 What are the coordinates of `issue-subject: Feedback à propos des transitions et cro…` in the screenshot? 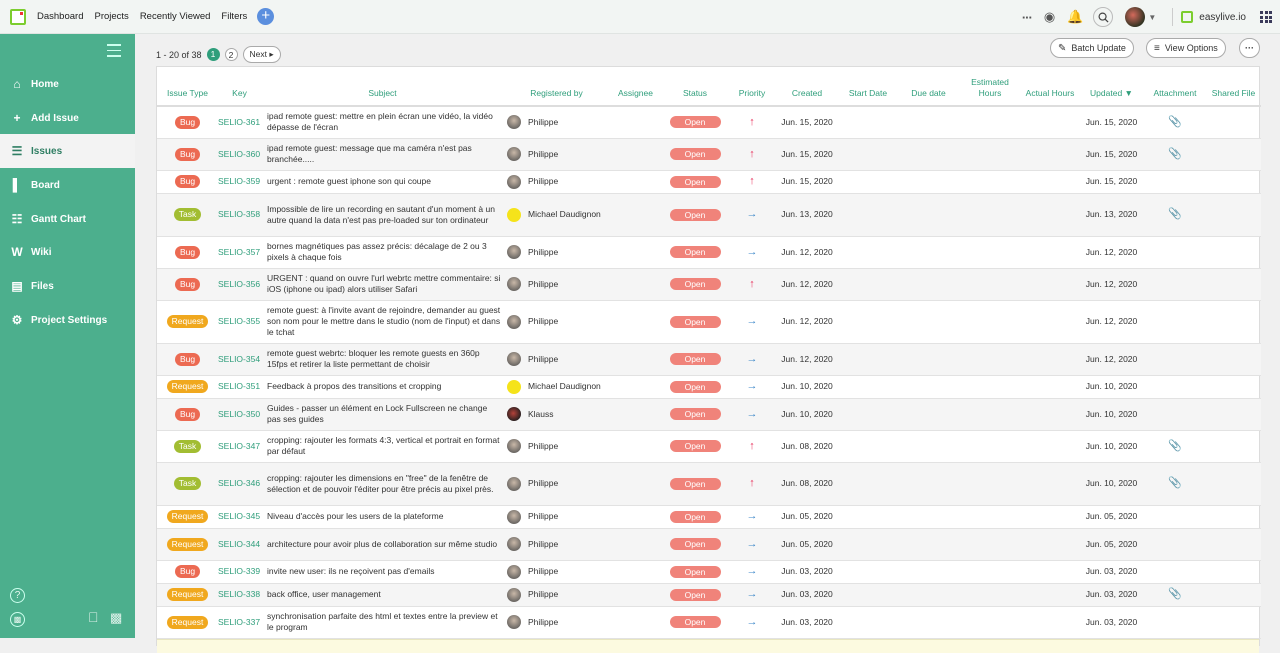 It's located at (354, 386).